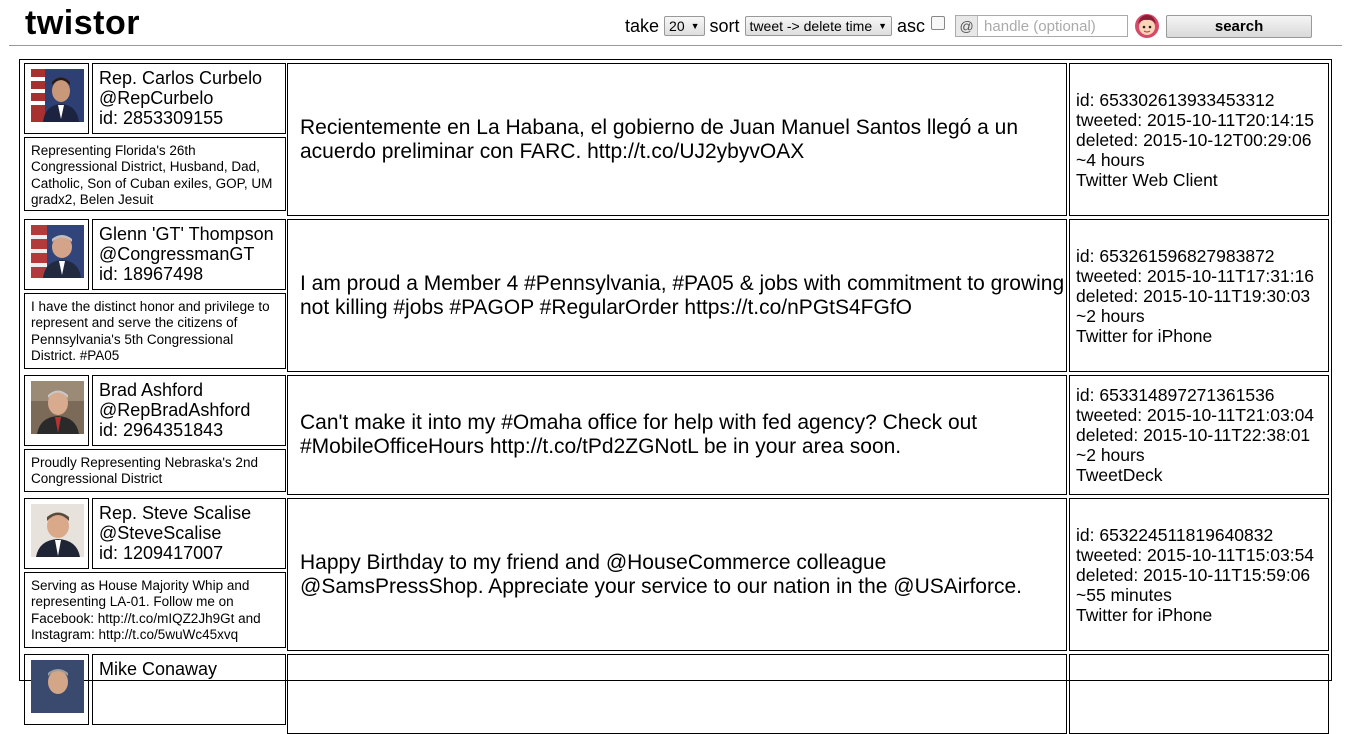 The height and width of the screenshot is (734, 1351). I want to click on user-avatar-icon, so click(1147, 26).